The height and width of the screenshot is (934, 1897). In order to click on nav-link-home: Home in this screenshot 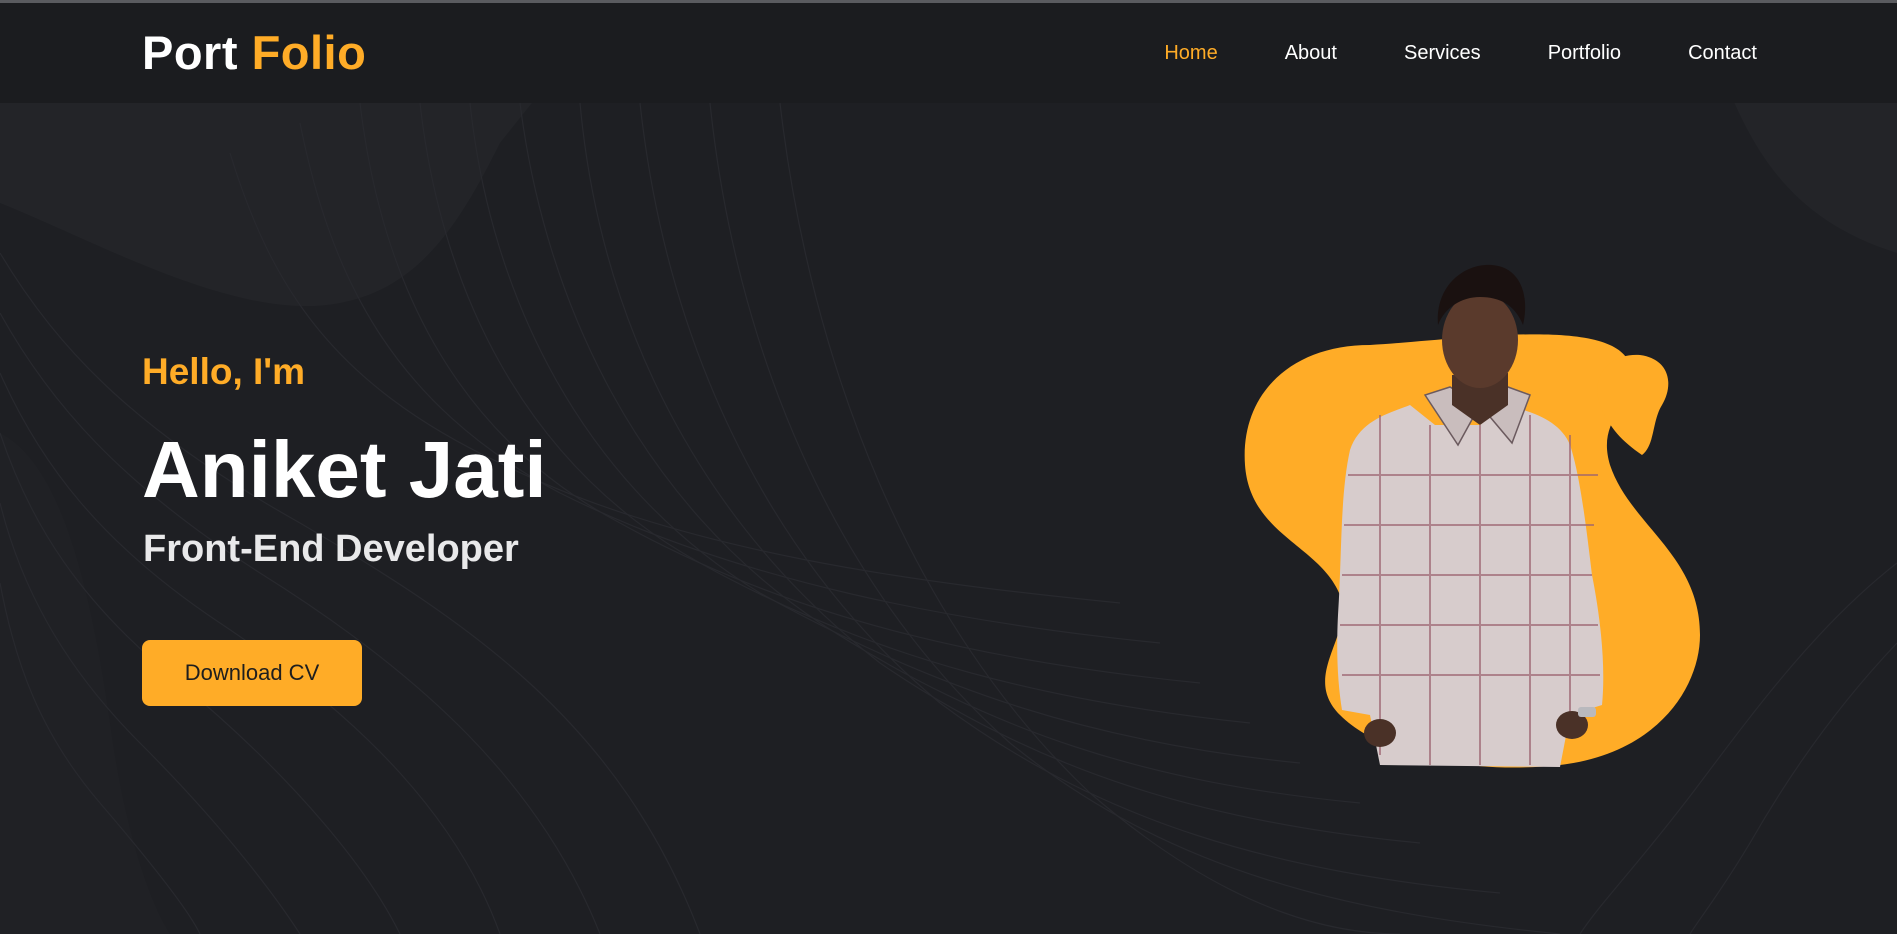, I will do `click(1190, 53)`.